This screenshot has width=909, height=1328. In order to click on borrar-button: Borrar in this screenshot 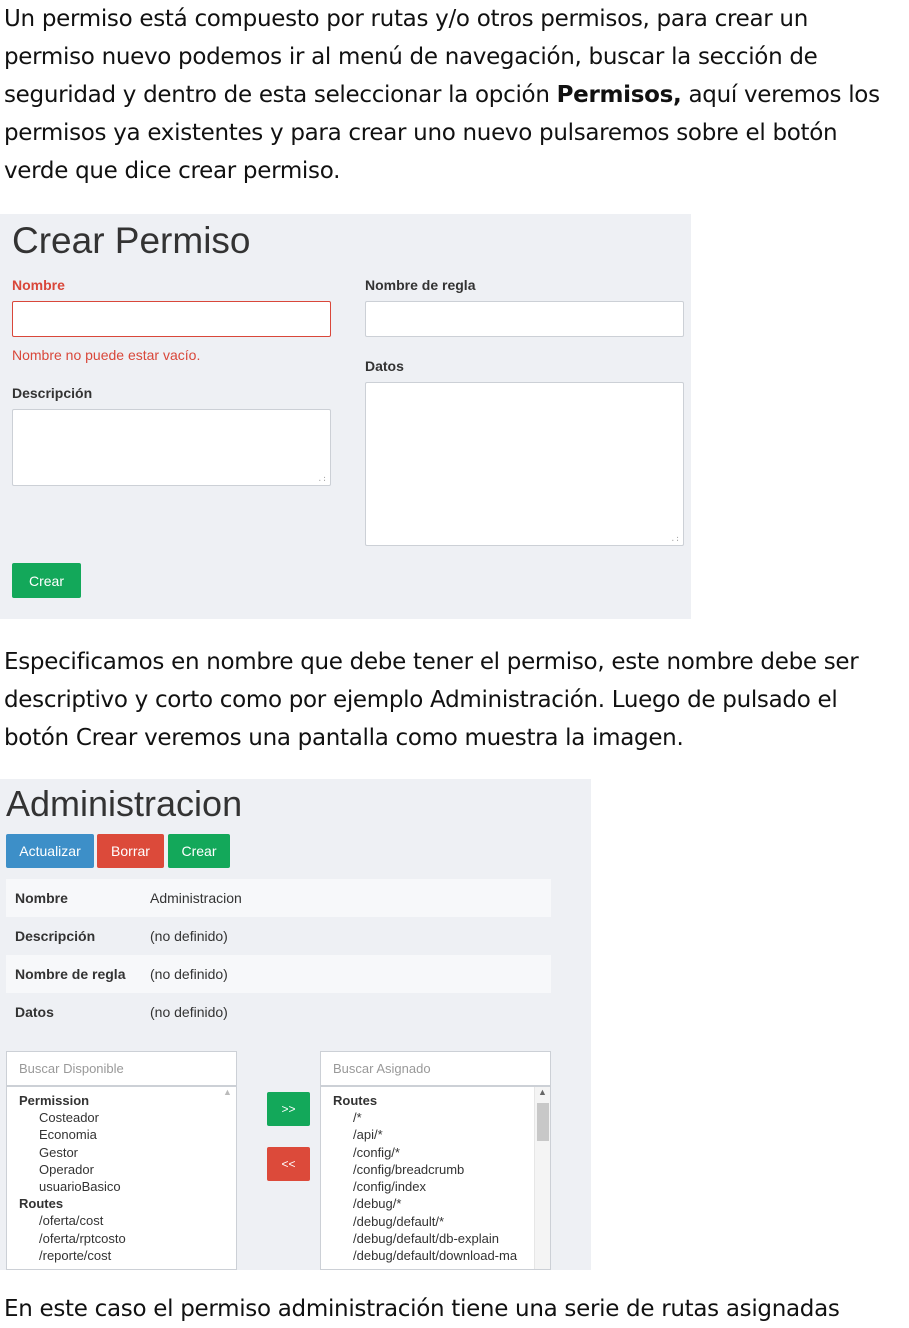, I will do `click(130, 851)`.